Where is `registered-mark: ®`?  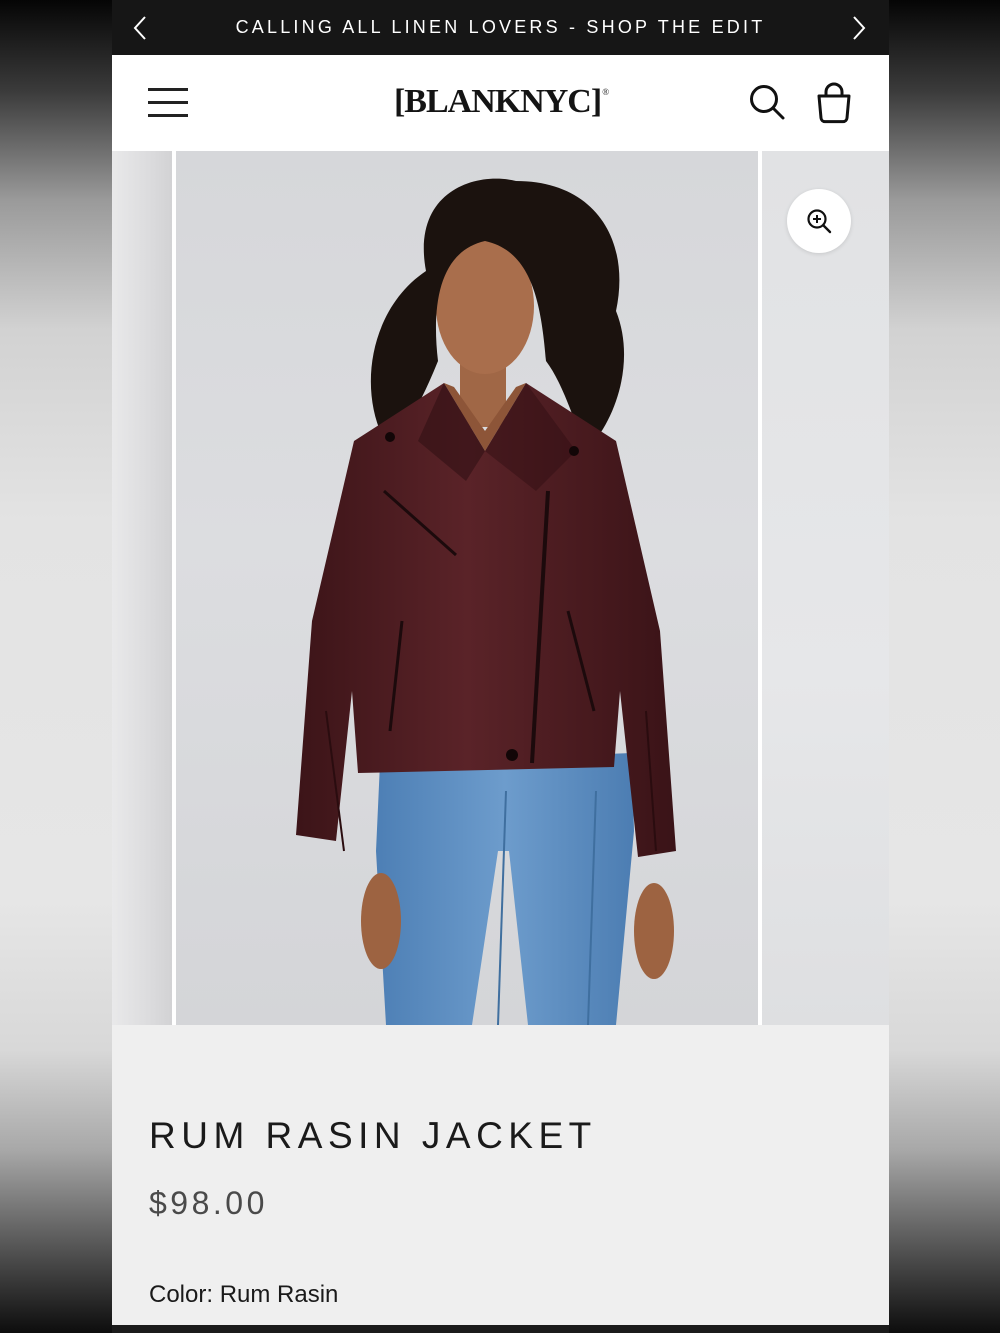 registered-mark: ® is located at coordinates (605, 92).